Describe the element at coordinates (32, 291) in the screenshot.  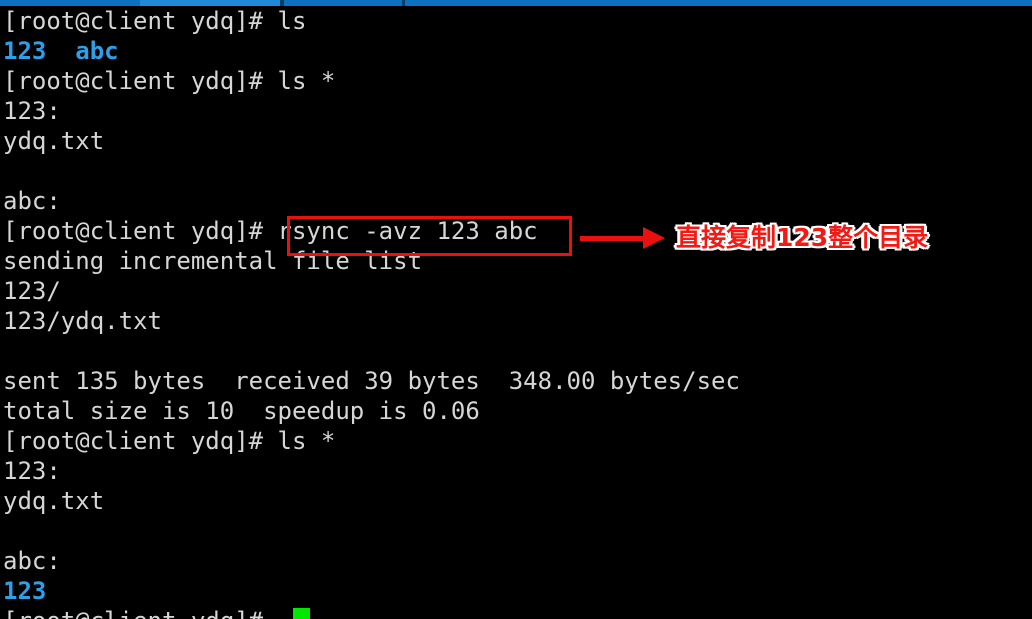
I see `terminal-line-transfer-dir-123: 123/` at that location.